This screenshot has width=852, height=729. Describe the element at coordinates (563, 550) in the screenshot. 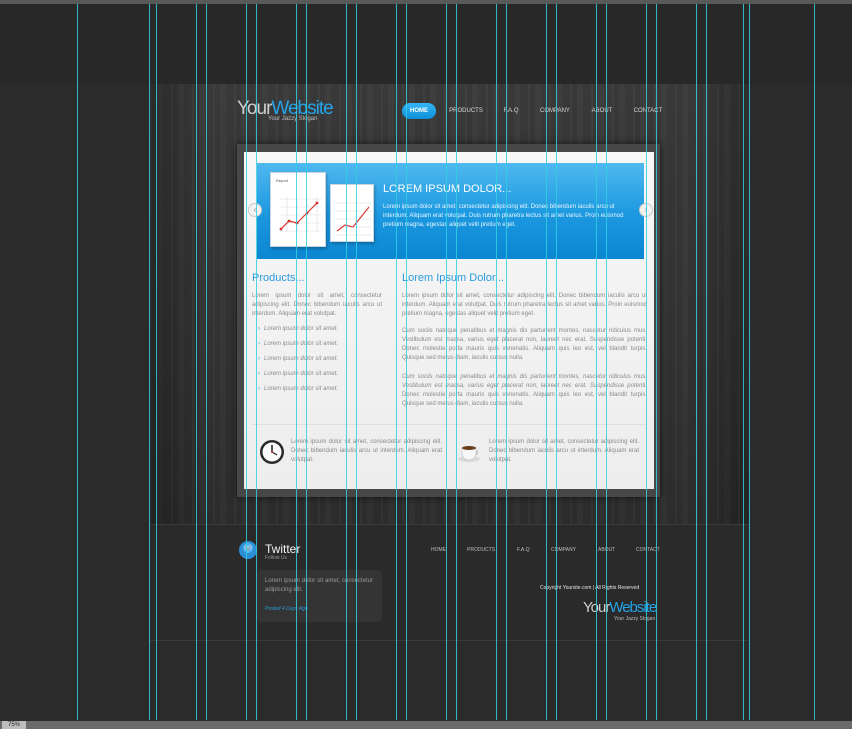

I see `footer-nav-company: COMPANY` at that location.